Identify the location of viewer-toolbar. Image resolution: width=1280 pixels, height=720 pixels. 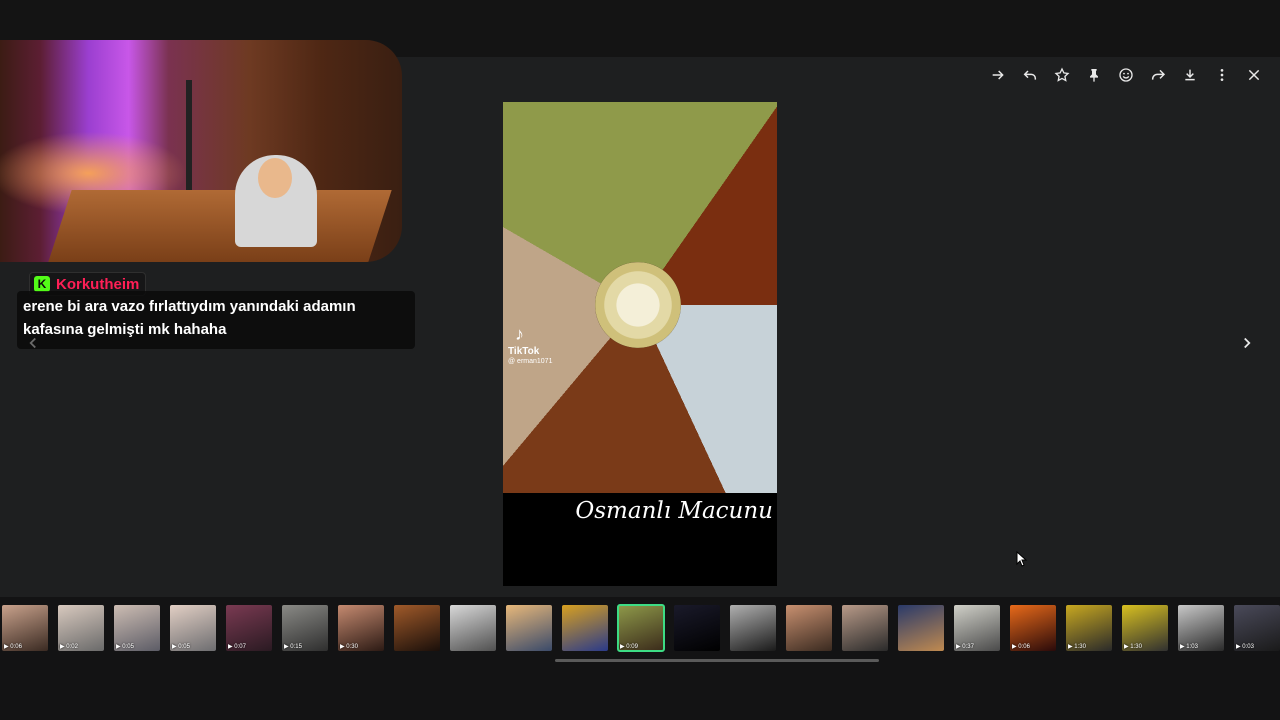
(1126, 75).